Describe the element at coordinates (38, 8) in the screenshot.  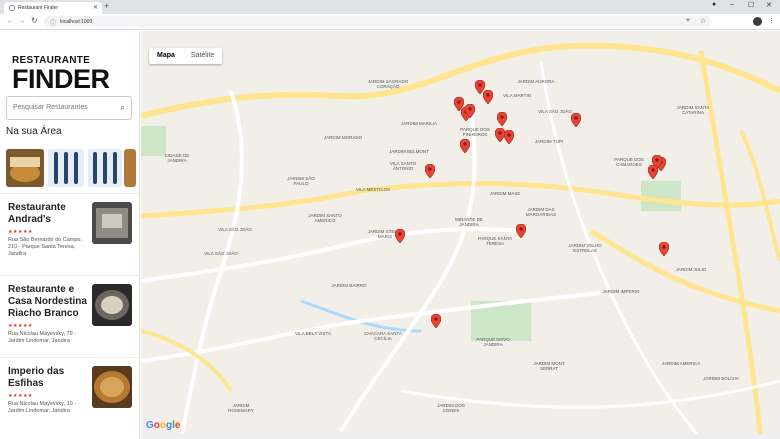
I see `tab-title: Restaurant Finder` at that location.